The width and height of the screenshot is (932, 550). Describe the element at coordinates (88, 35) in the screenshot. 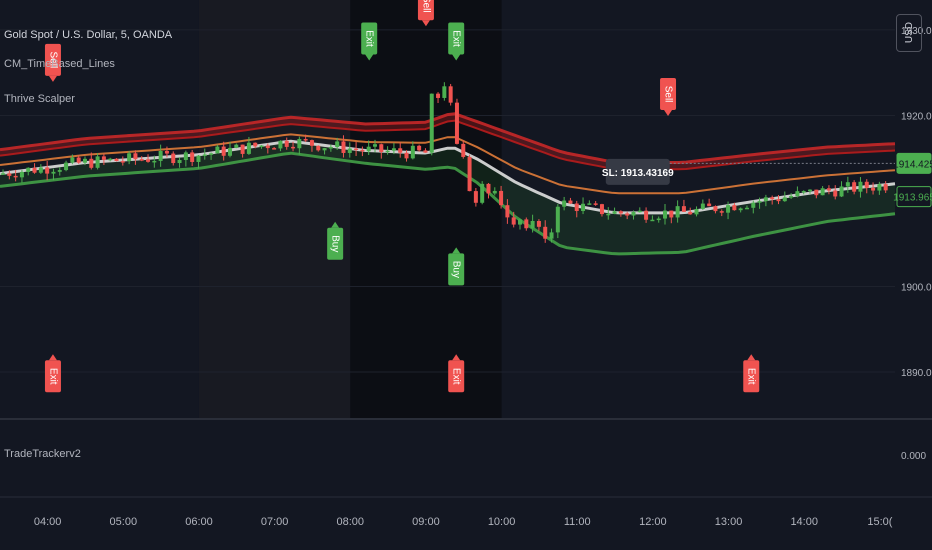

I see `symbol-title: Gold Spot / U.S. Dollar, 5, OANDA` at that location.